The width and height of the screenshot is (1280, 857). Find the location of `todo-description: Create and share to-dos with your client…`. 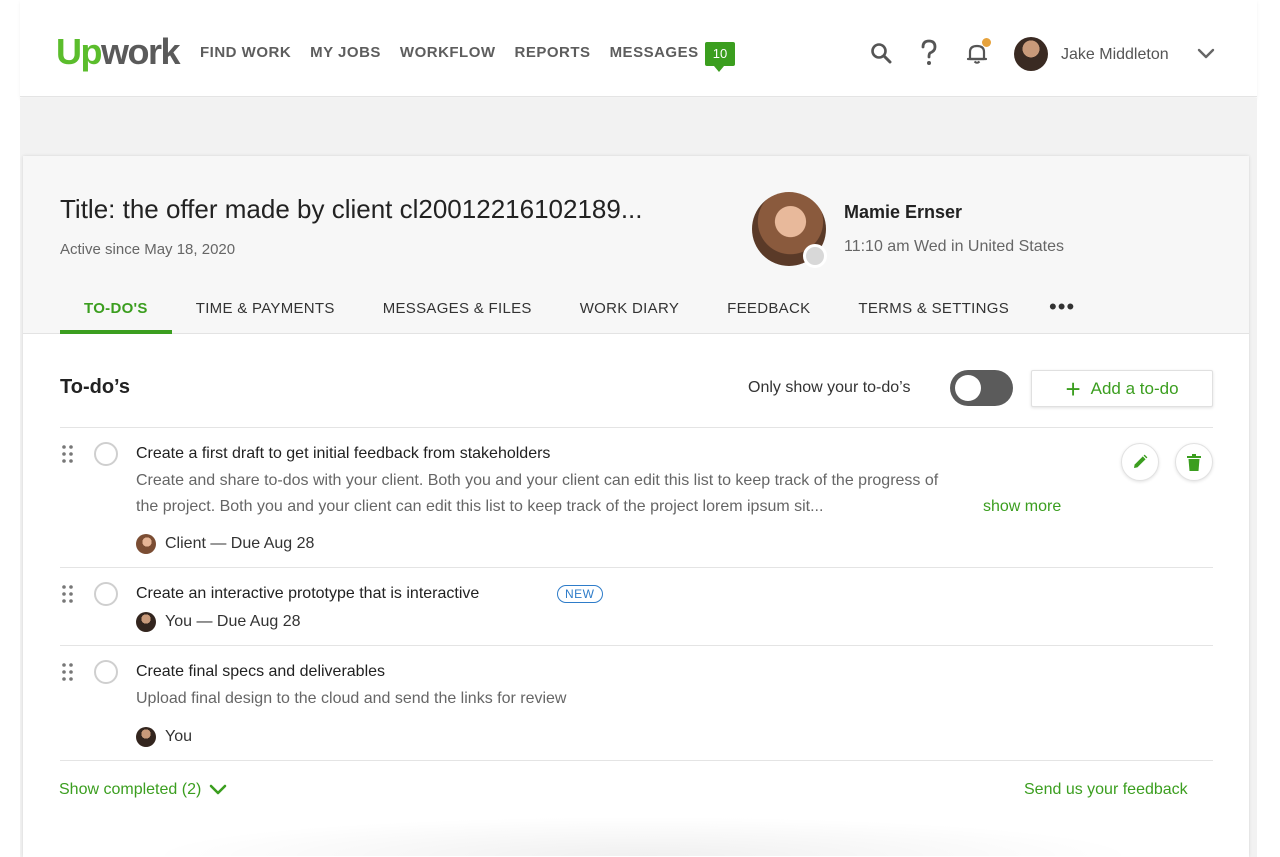

todo-description: Create and share to-dos with your client… is located at coordinates (616, 494).